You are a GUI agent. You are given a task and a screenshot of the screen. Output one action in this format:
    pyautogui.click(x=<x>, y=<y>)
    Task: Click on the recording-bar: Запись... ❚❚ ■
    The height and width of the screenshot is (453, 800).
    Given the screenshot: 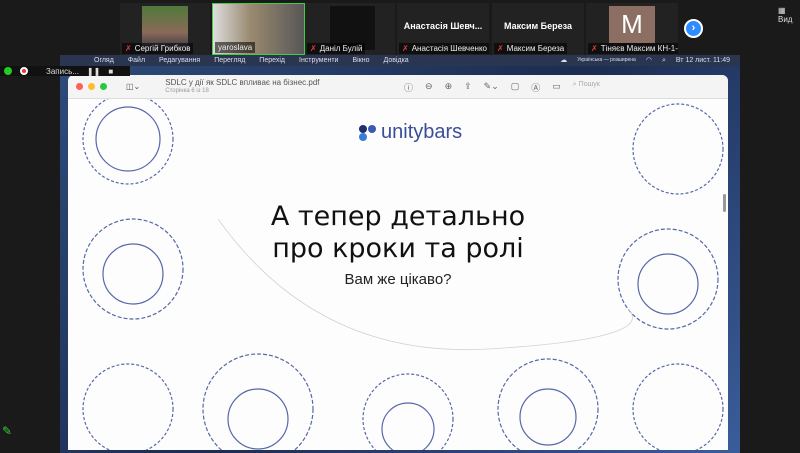 What is the action you would take?
    pyautogui.click(x=65, y=71)
    